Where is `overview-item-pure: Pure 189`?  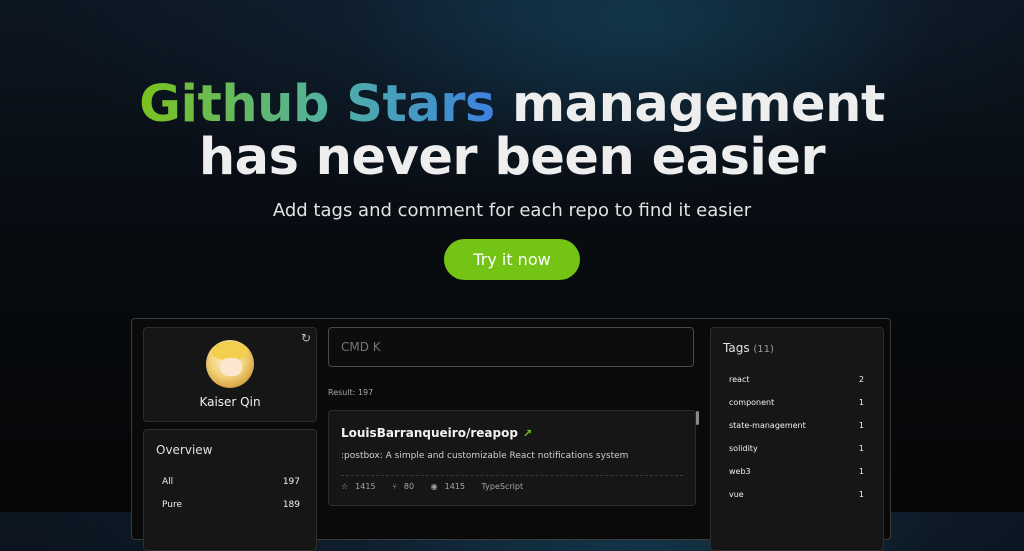
overview-item-pure: Pure 189 is located at coordinates (231, 505).